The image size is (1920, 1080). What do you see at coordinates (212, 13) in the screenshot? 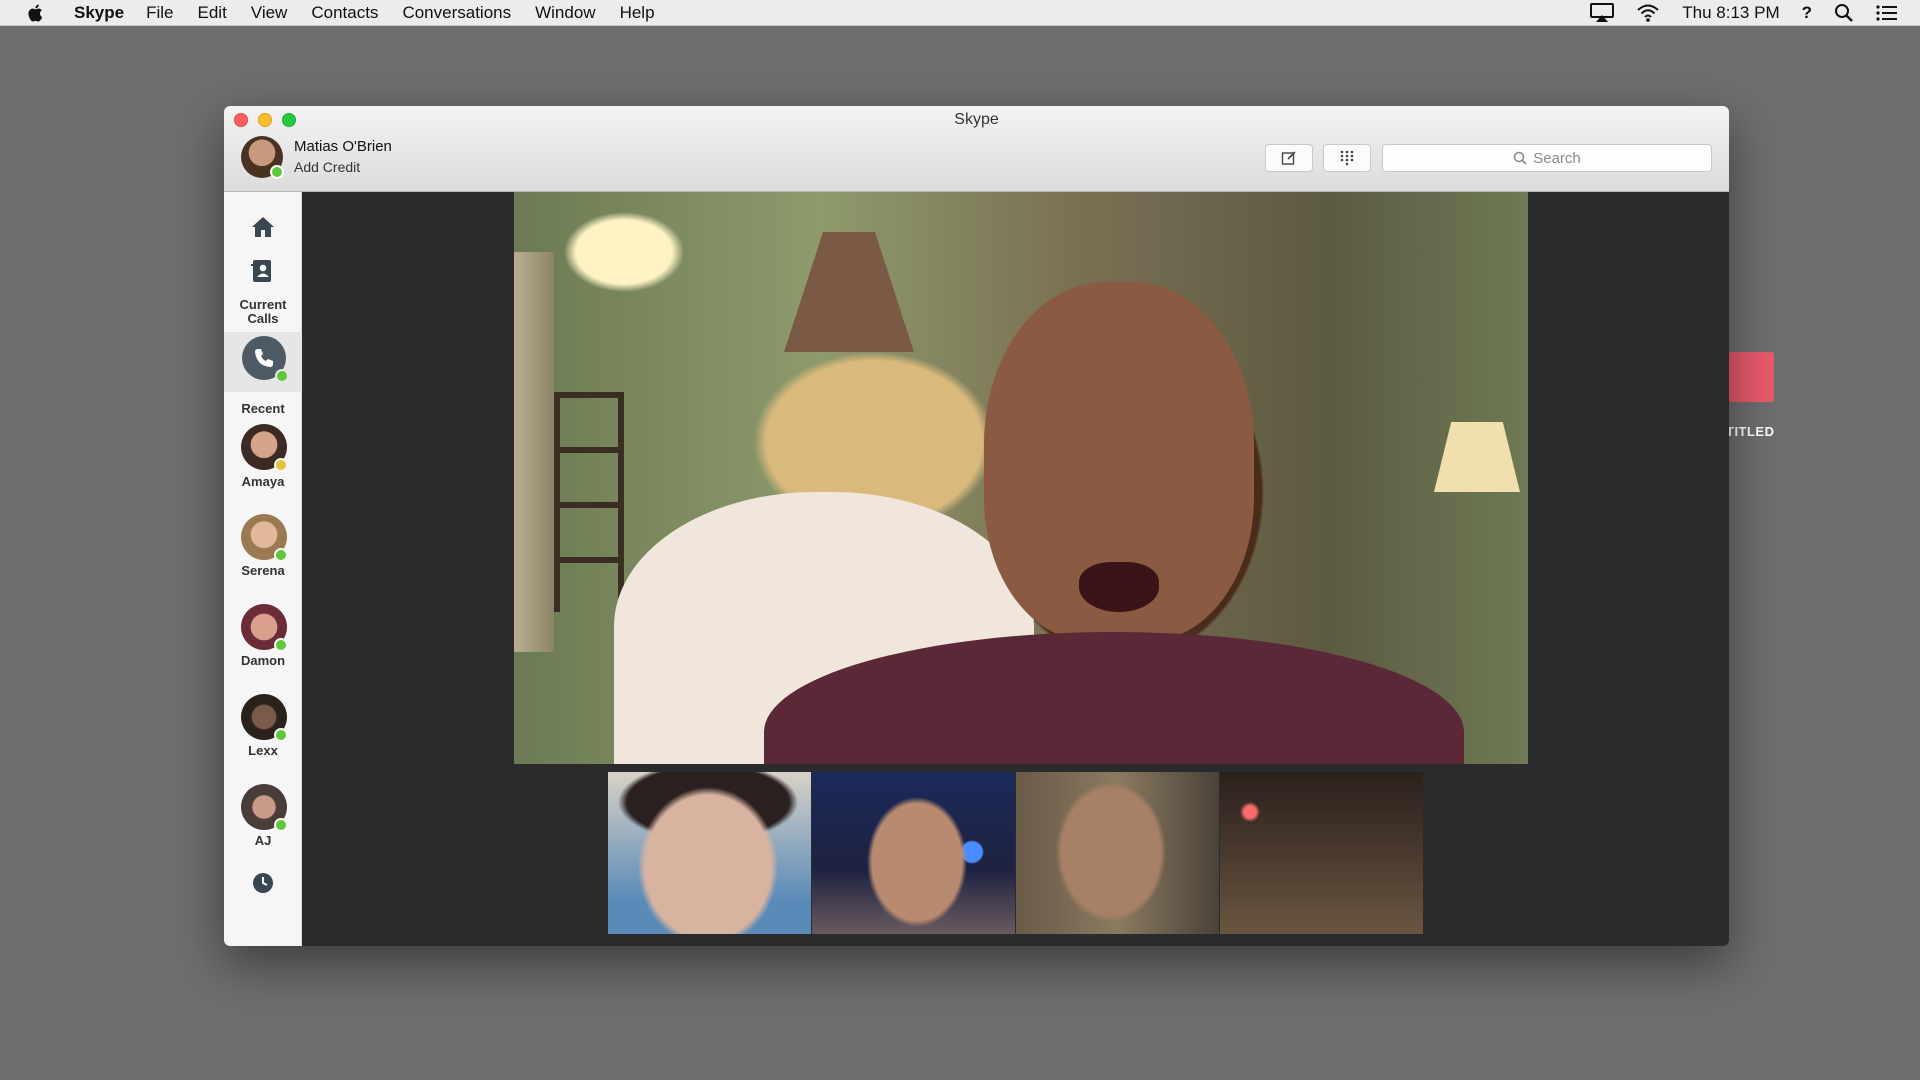
I see `menu-edit: Edit` at bounding box center [212, 13].